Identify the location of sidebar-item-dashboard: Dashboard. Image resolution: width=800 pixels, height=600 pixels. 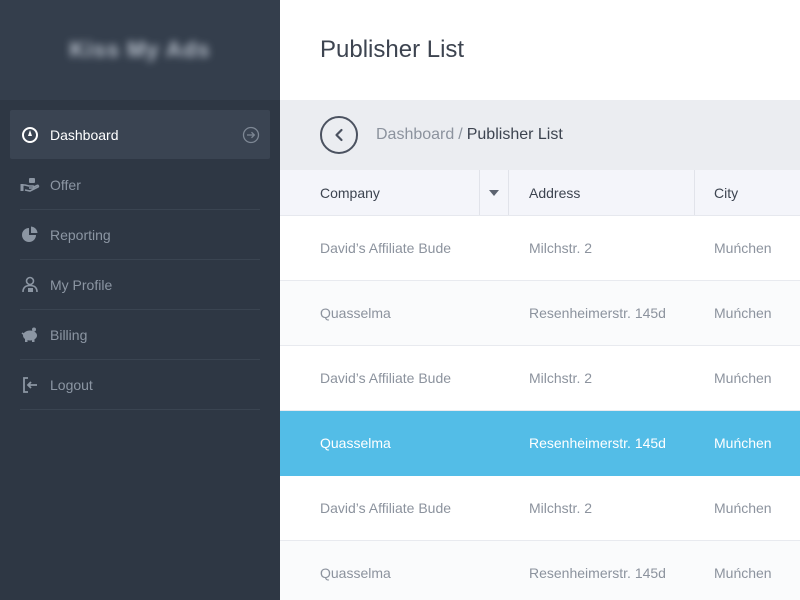
(140, 134).